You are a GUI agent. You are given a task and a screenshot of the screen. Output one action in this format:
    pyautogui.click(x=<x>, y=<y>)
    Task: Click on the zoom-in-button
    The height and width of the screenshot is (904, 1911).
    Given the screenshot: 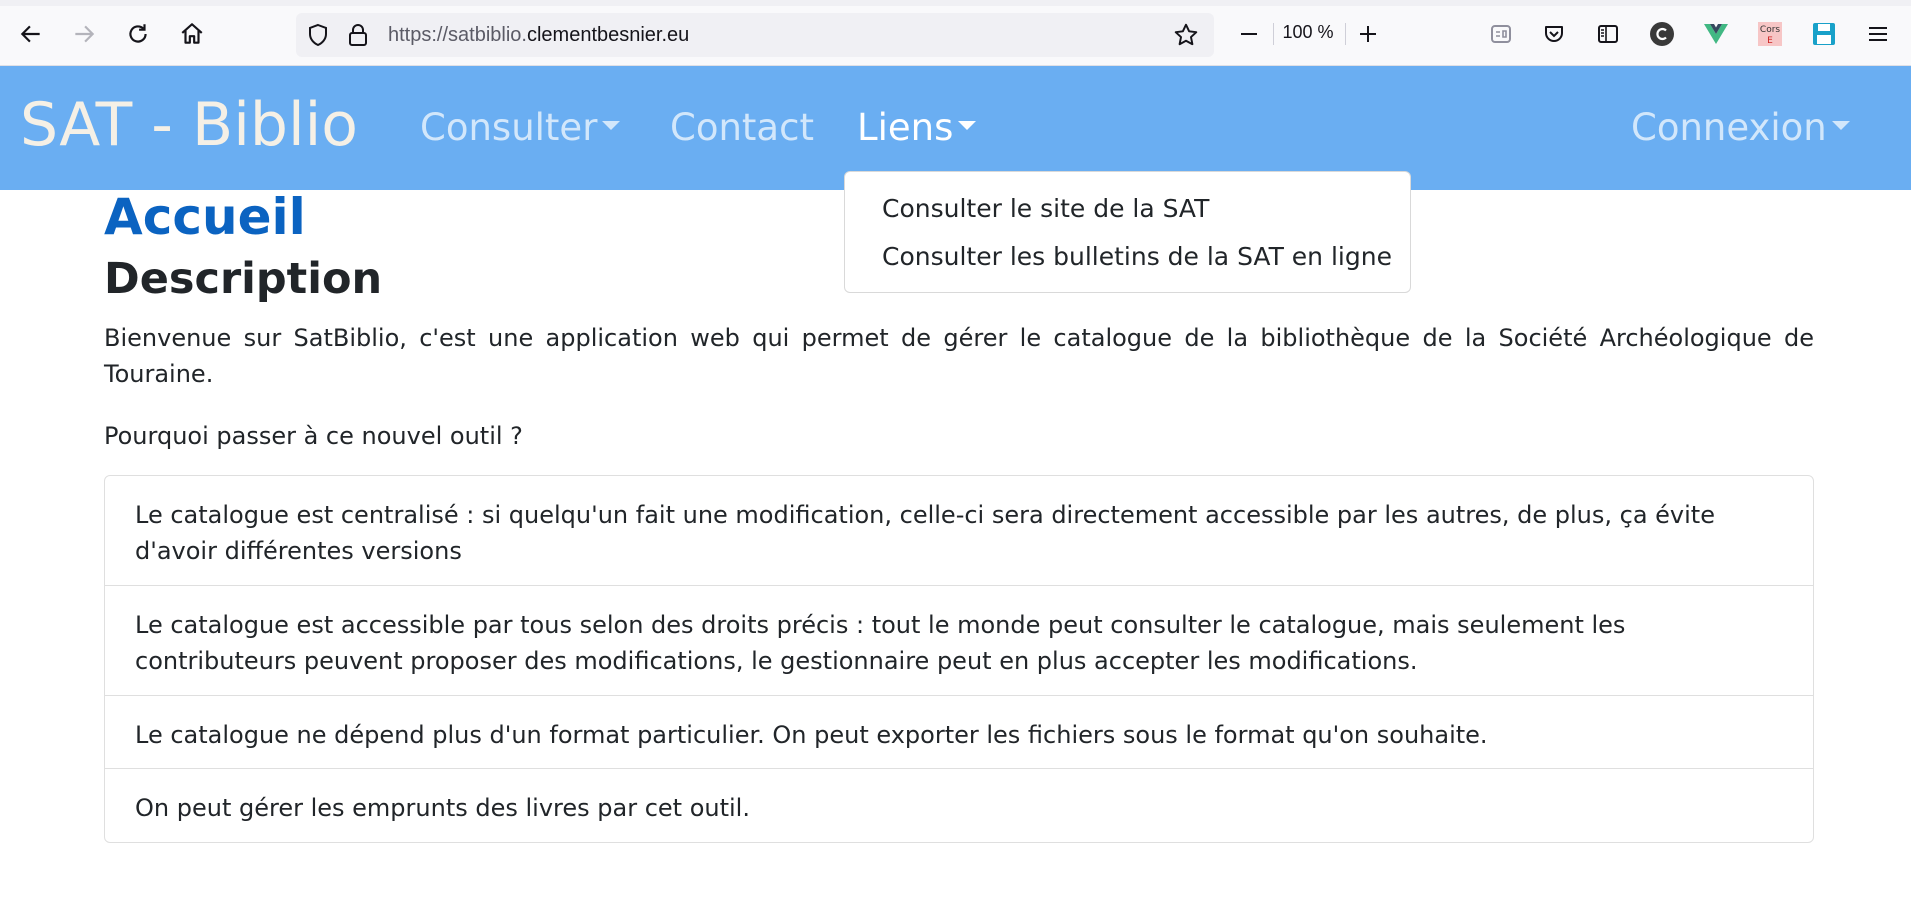 What is the action you would take?
    pyautogui.click(x=1368, y=34)
    